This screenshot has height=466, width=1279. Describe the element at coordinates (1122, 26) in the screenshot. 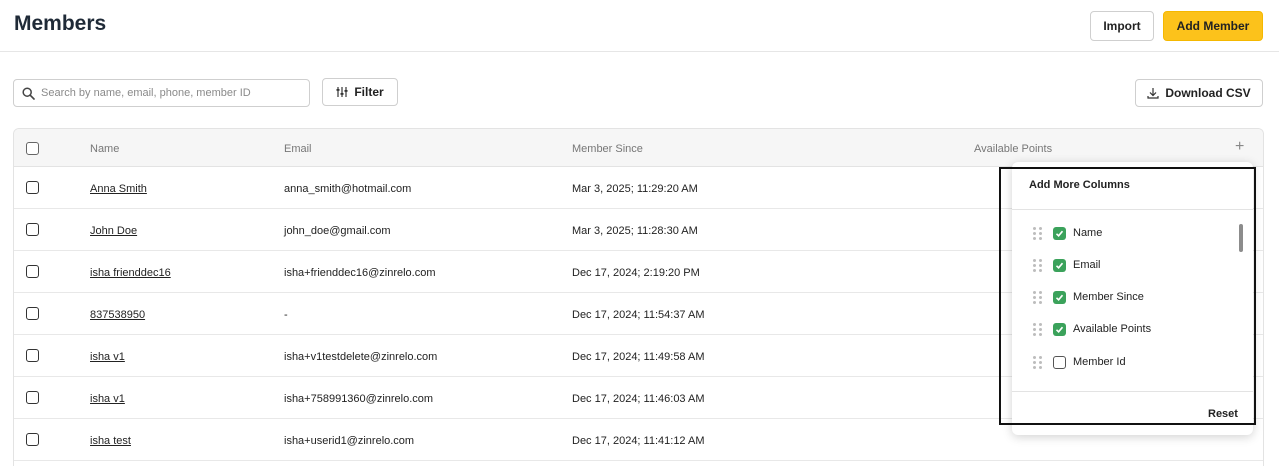

I see `import-button: Import` at that location.